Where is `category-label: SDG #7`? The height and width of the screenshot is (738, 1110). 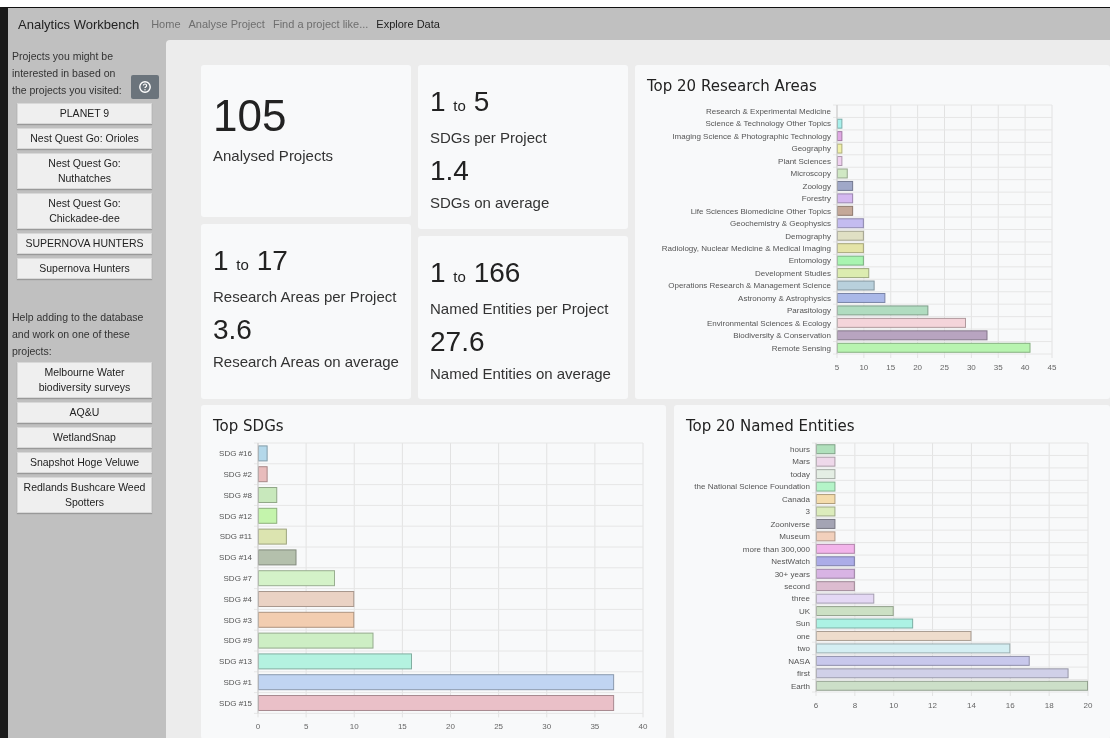 category-label: SDG #7 is located at coordinates (237, 578).